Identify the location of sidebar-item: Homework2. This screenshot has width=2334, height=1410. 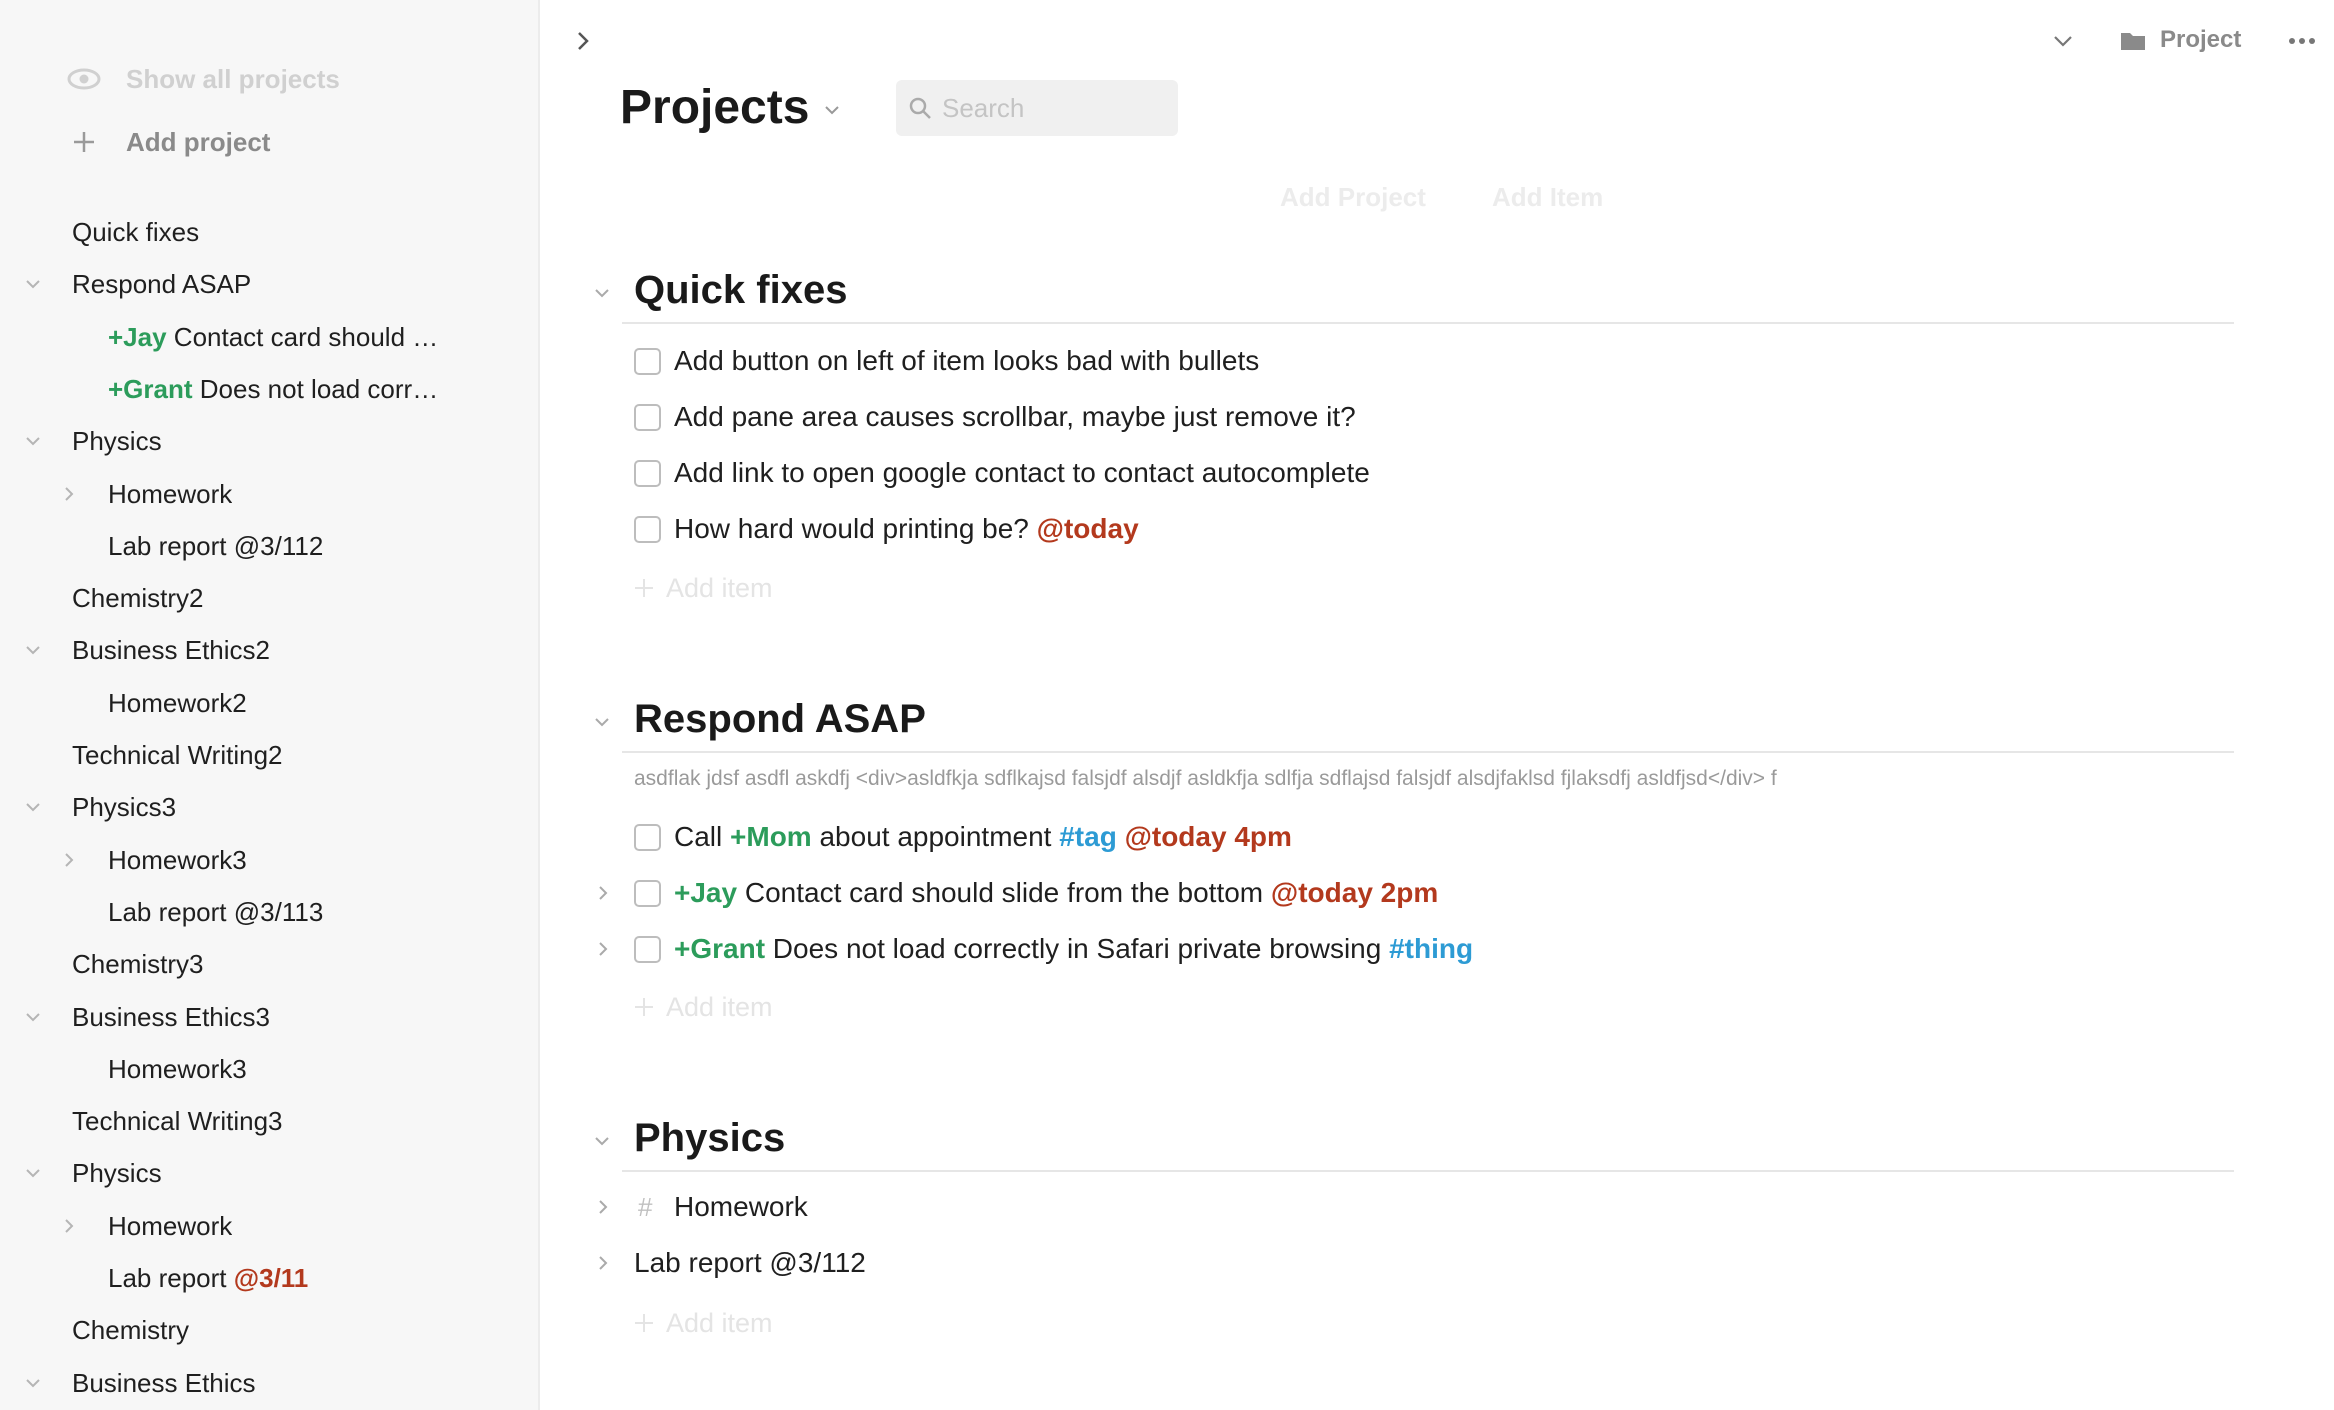
(269, 703).